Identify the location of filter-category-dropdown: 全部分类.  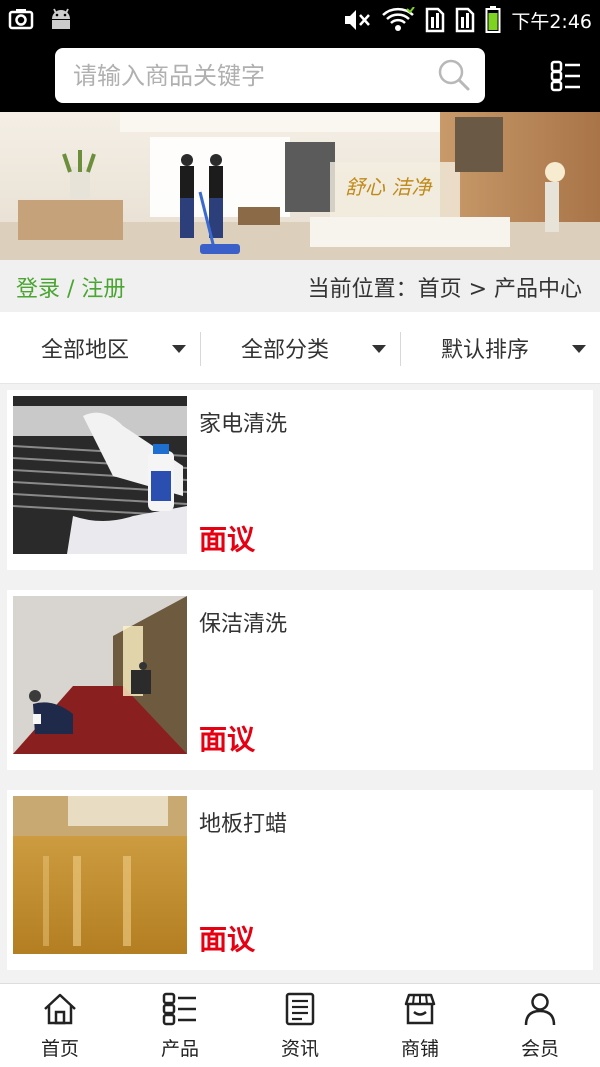
(300, 348).